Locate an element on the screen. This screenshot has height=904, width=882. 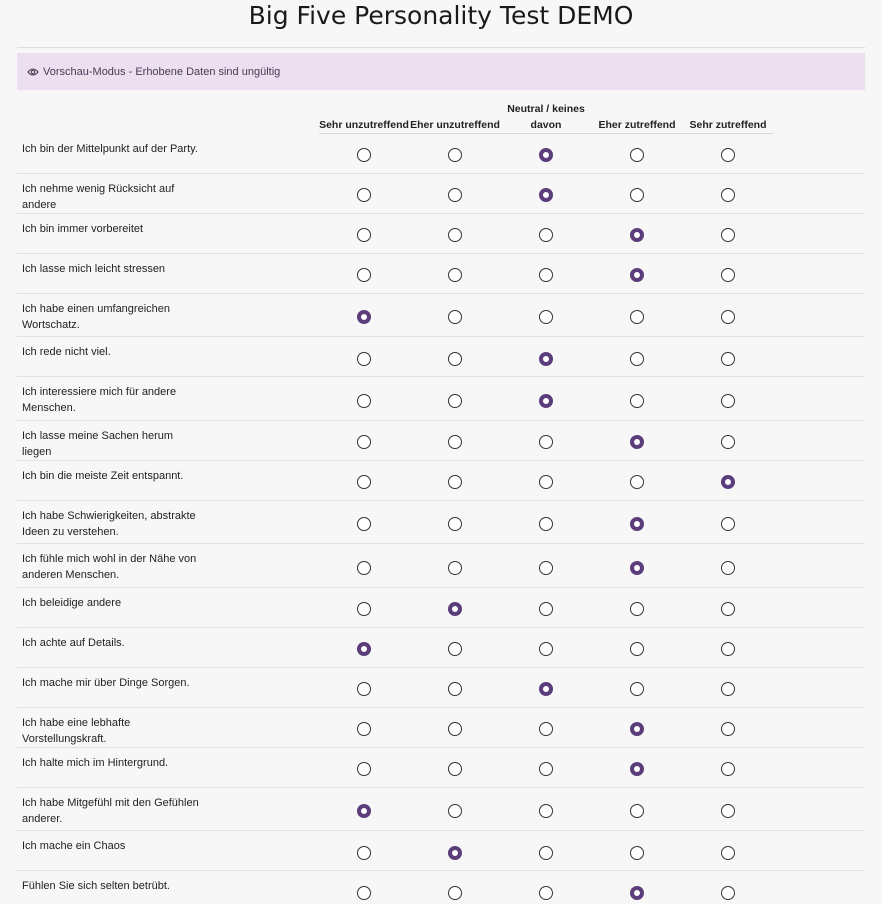
column-header-4: Eher zutreffend is located at coordinates (637, 125).